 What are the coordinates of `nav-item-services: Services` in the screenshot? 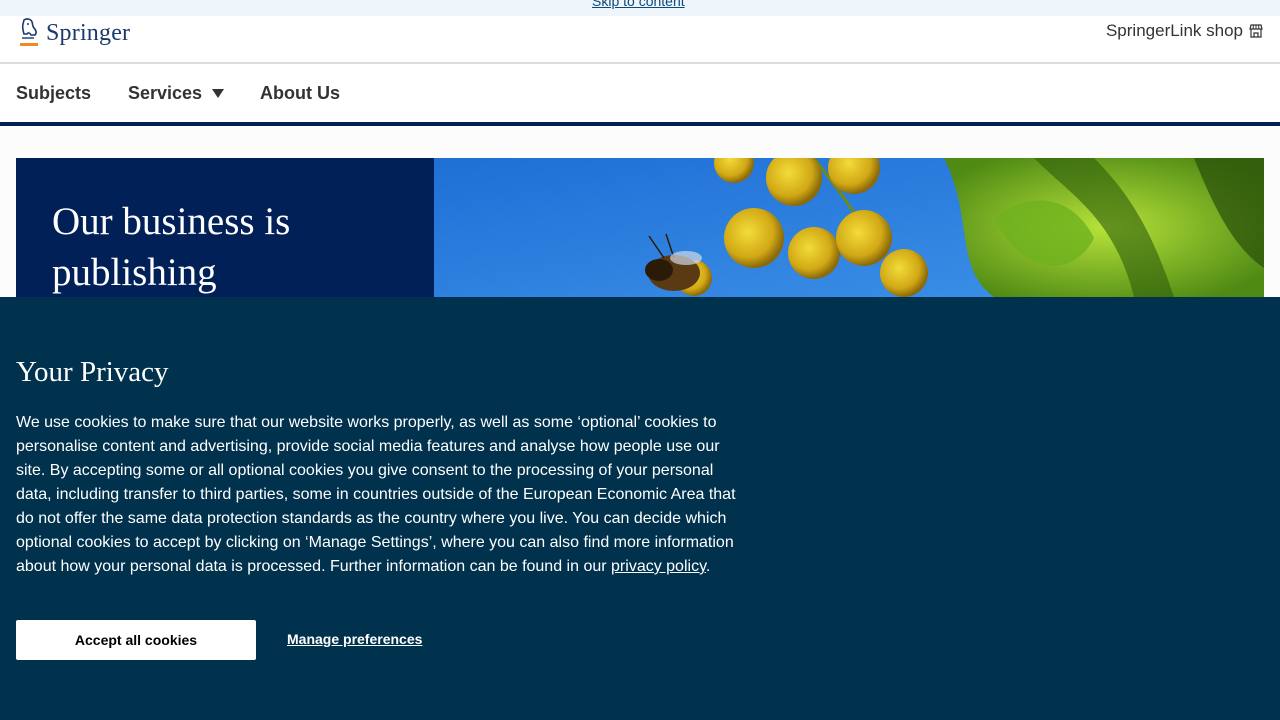 It's located at (176, 93).